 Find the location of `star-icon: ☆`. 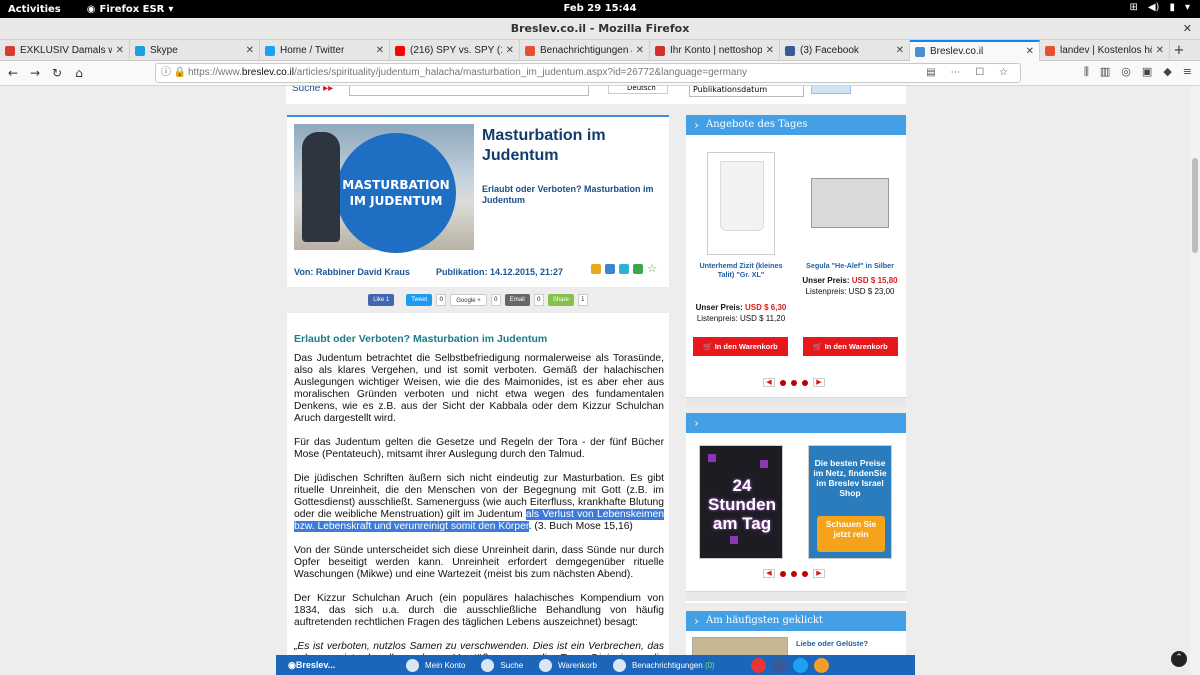

star-icon: ☆ is located at coordinates (652, 268).